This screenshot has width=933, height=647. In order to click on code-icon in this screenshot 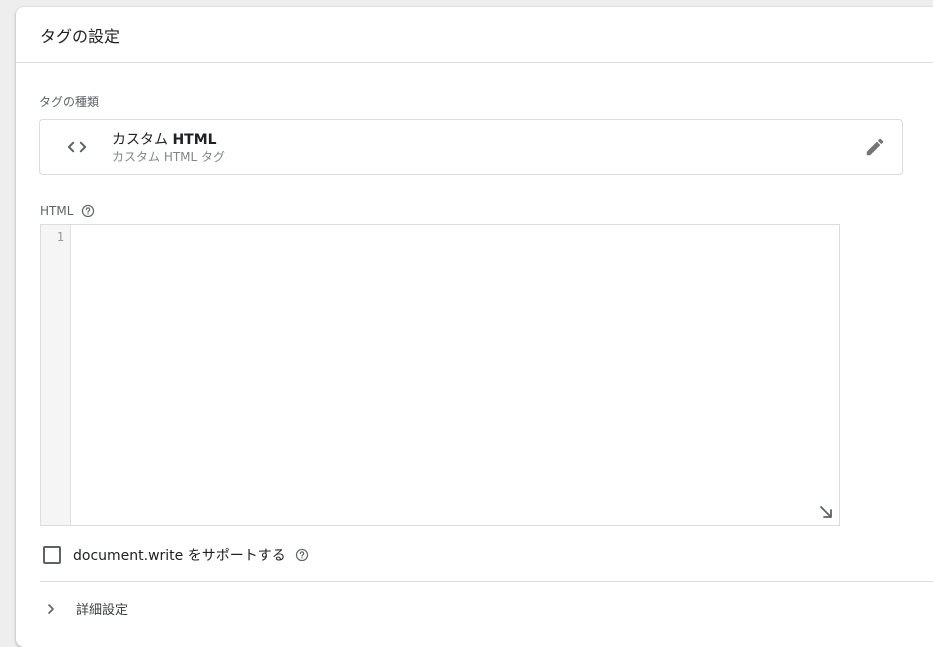, I will do `click(77, 147)`.